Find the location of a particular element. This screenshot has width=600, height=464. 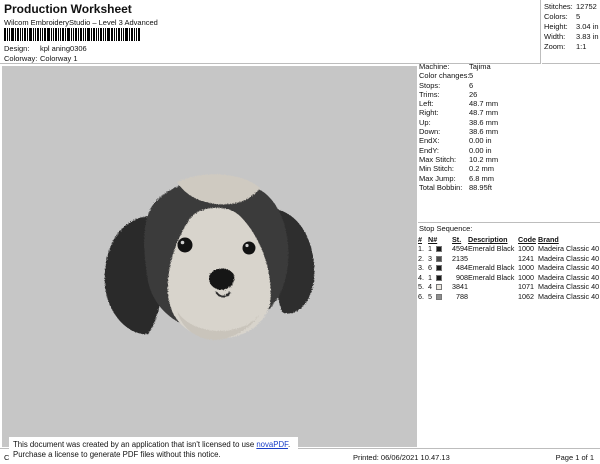

summary-row: Height: 3.04 in is located at coordinates (571, 26).